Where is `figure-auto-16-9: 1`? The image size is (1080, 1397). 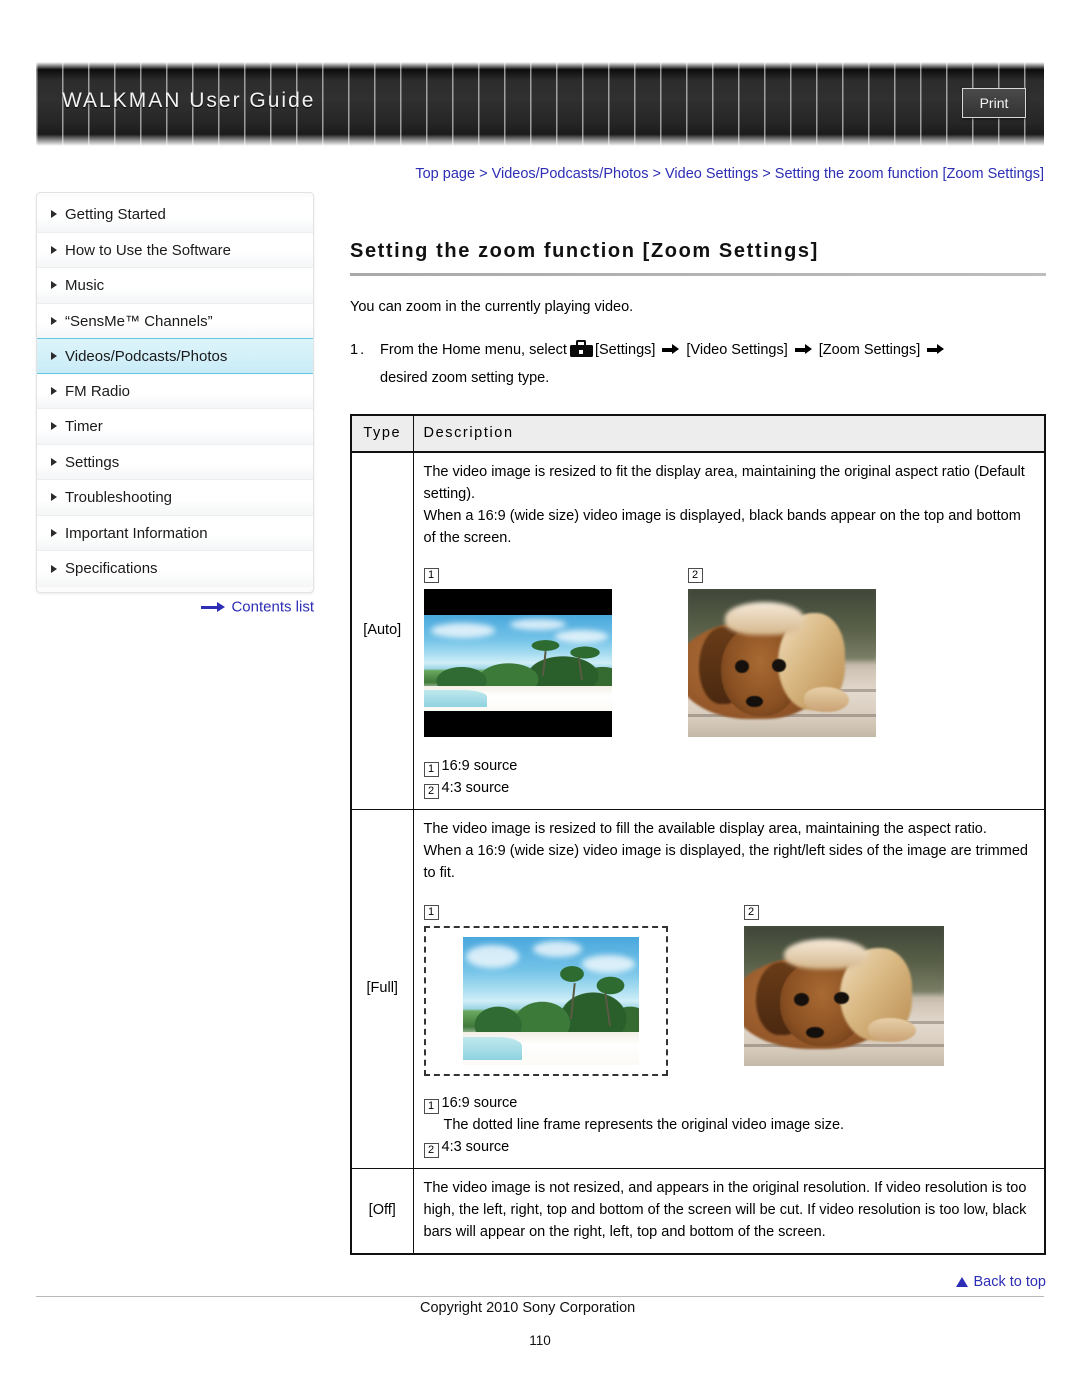
figure-auto-16-9: 1 is located at coordinates (517, 649).